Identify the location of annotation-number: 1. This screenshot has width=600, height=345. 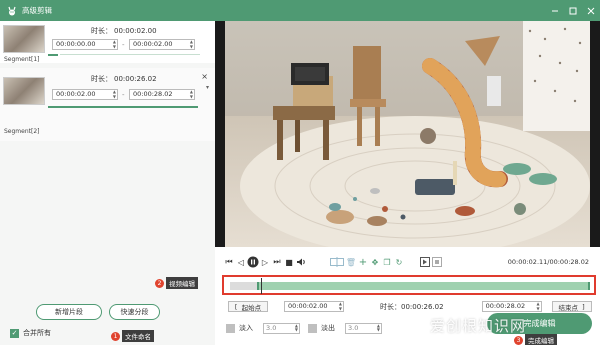
(115, 336).